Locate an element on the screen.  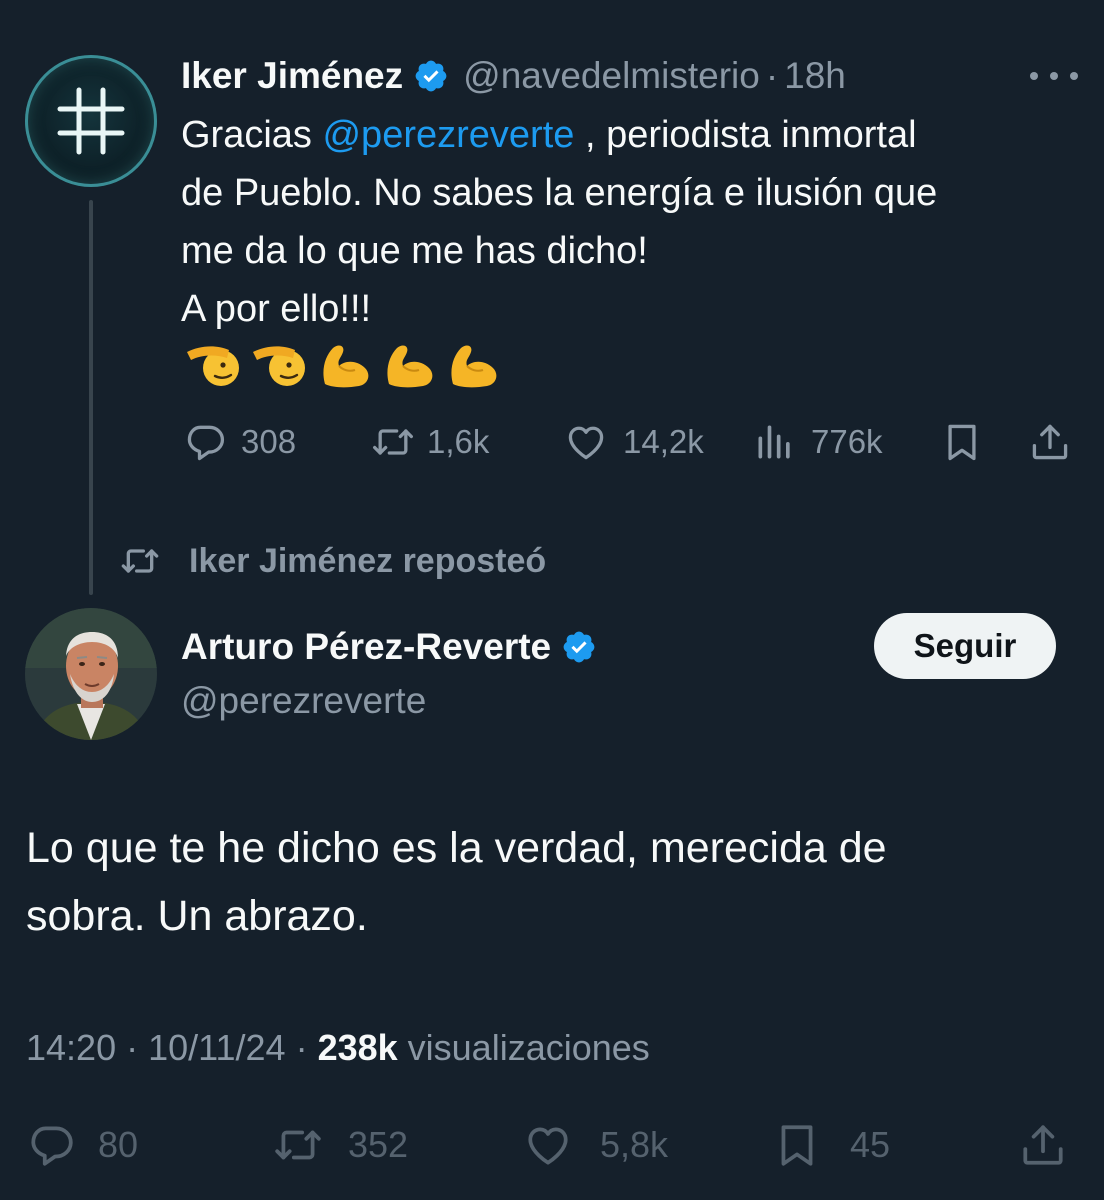
mention-link: @perezreverte is located at coordinates (448, 135).